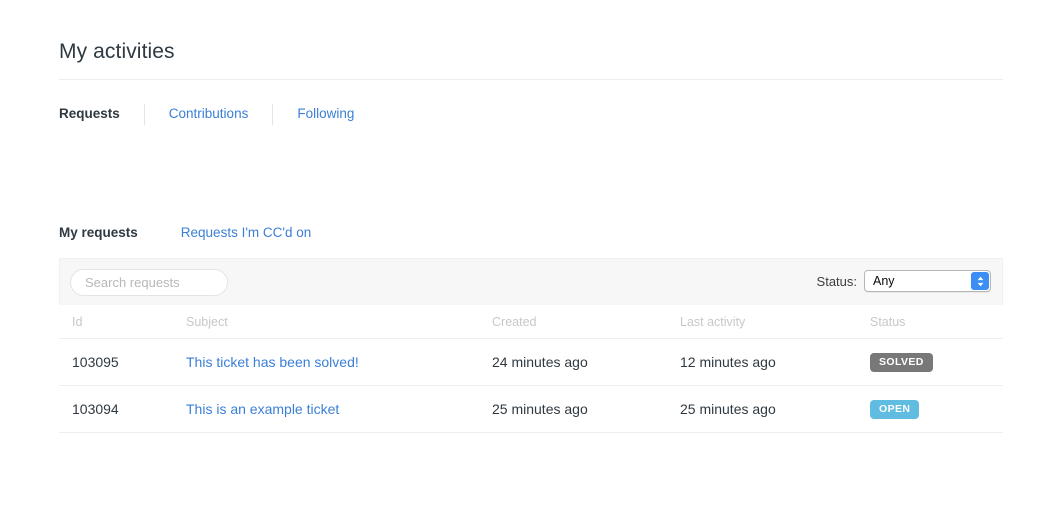  Describe the element at coordinates (325, 114) in the screenshot. I see `tab-following: Following` at that location.